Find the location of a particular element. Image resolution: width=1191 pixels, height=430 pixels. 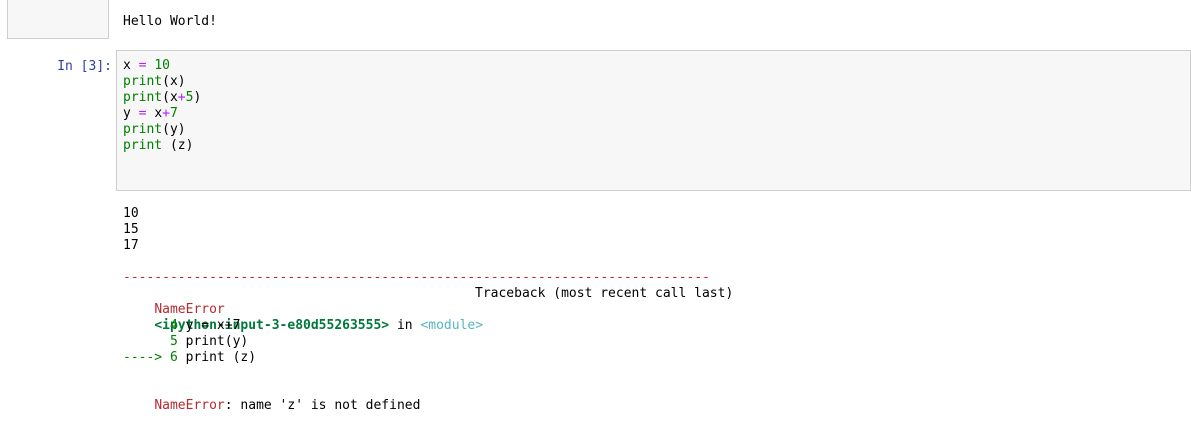

code-token: (x is located at coordinates (170, 97).